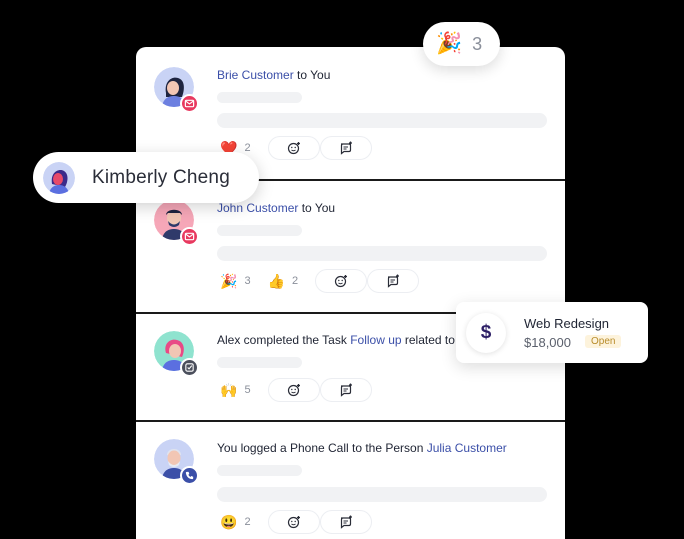 Image resolution: width=684 pixels, height=539 pixels. I want to click on deal-card: $ Web Redesign $18,000 Open, so click(552, 332).